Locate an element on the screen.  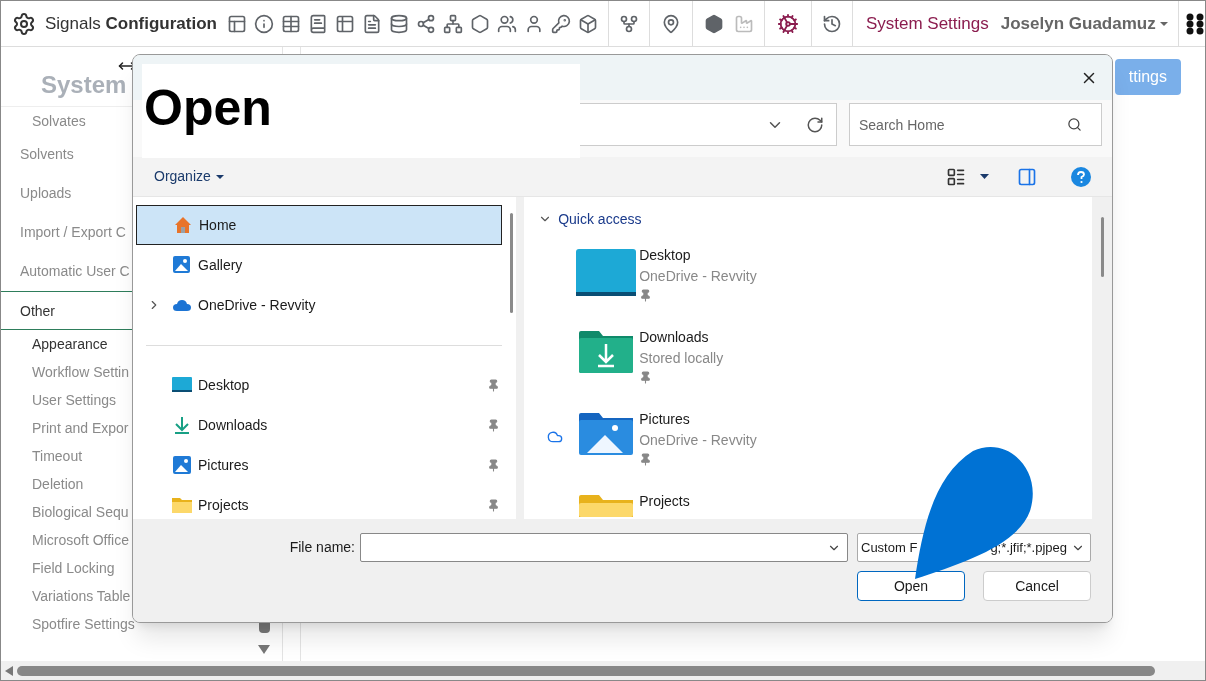
apps-grid-icon is located at coordinates (1194, 23).